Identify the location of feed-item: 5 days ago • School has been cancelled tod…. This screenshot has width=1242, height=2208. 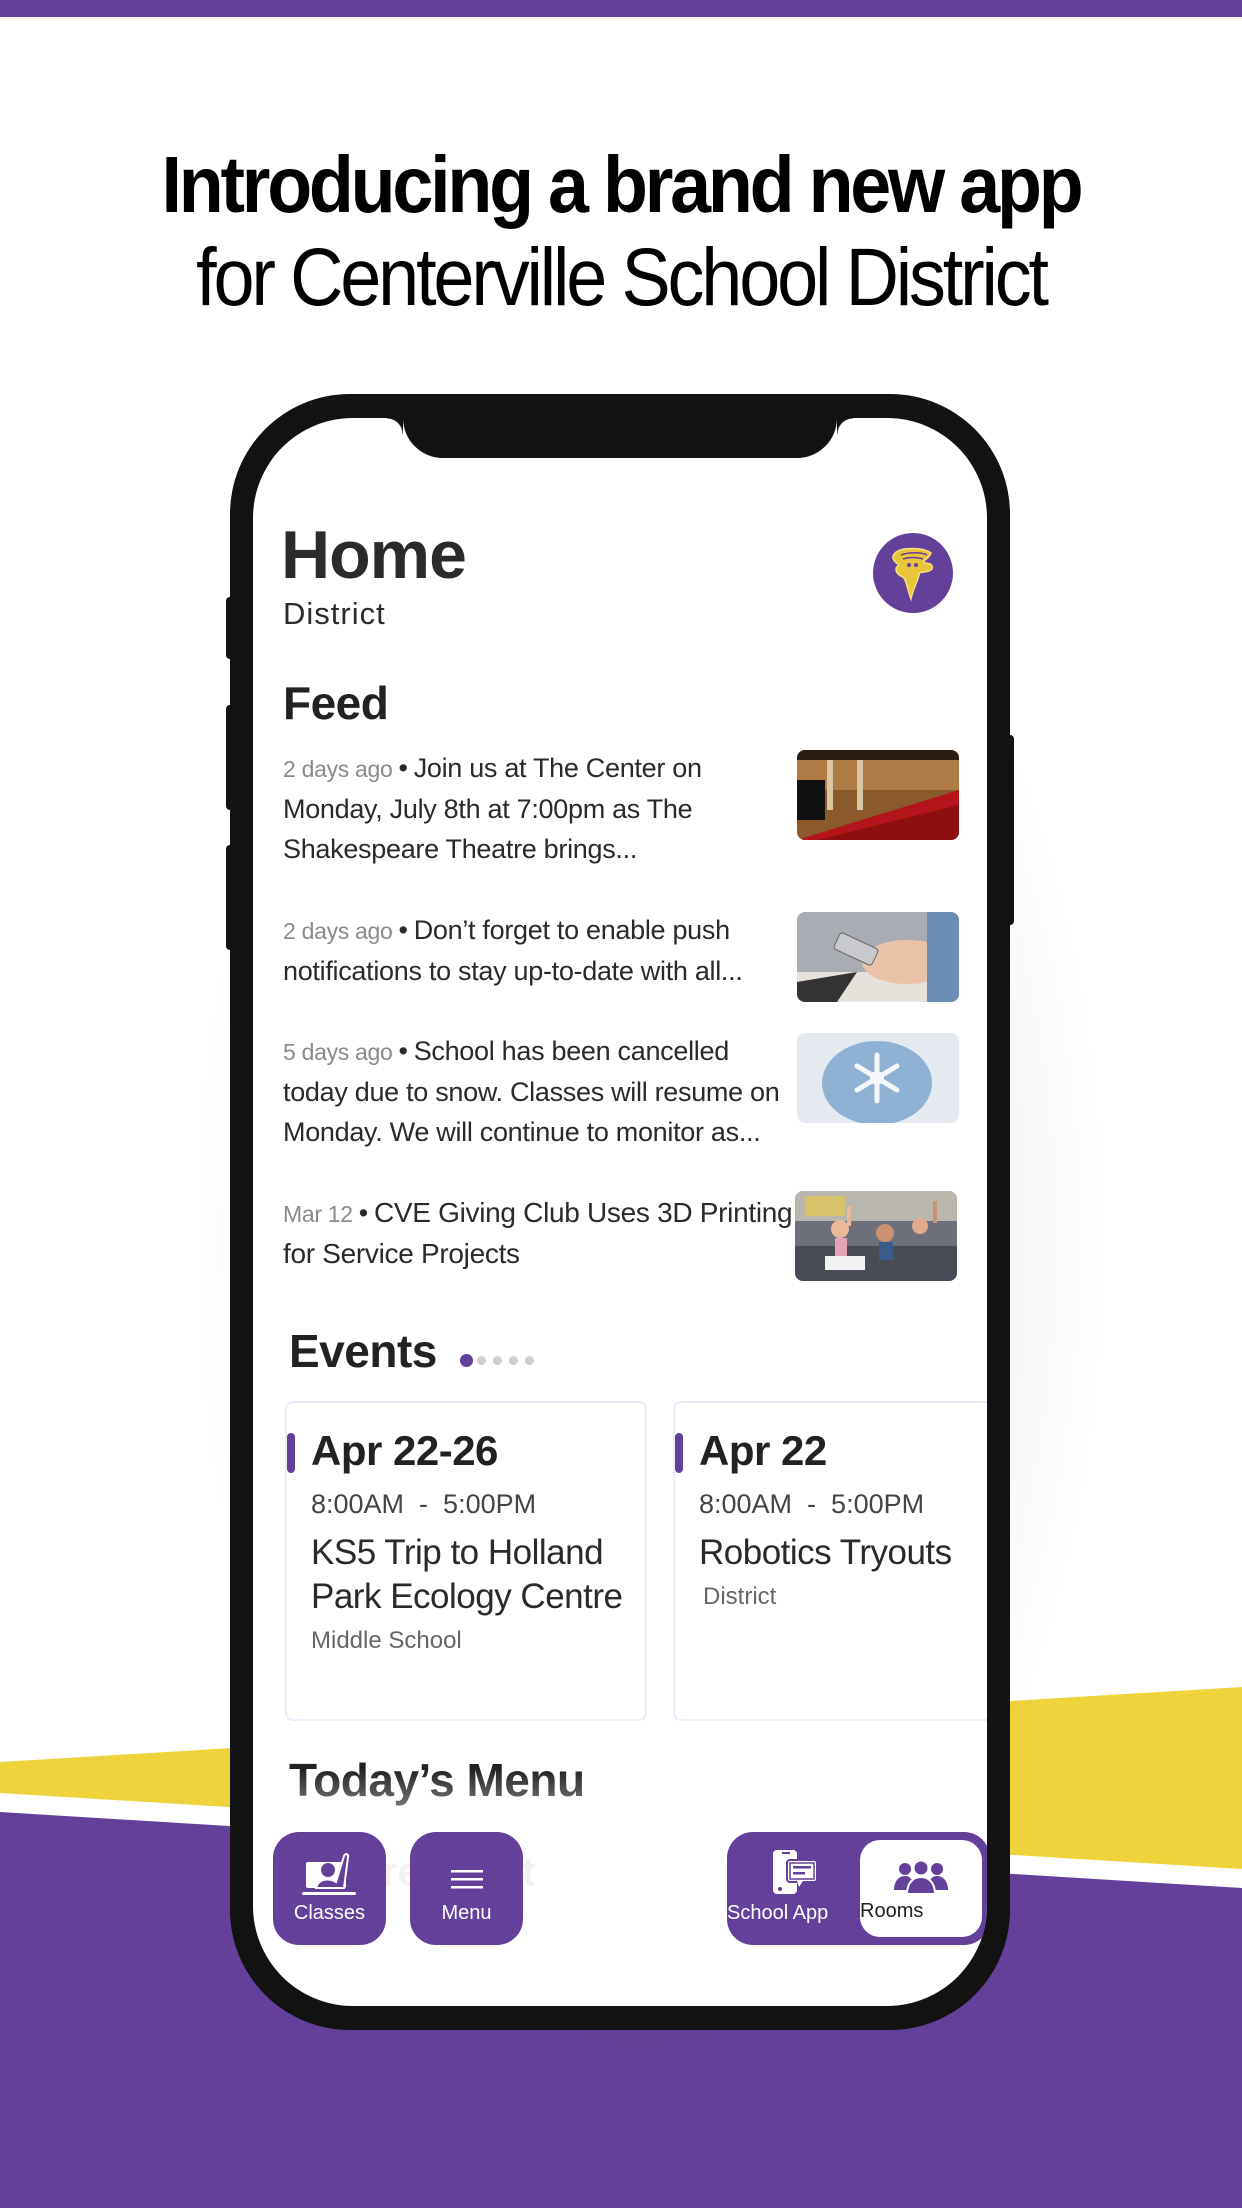
(623, 1091).